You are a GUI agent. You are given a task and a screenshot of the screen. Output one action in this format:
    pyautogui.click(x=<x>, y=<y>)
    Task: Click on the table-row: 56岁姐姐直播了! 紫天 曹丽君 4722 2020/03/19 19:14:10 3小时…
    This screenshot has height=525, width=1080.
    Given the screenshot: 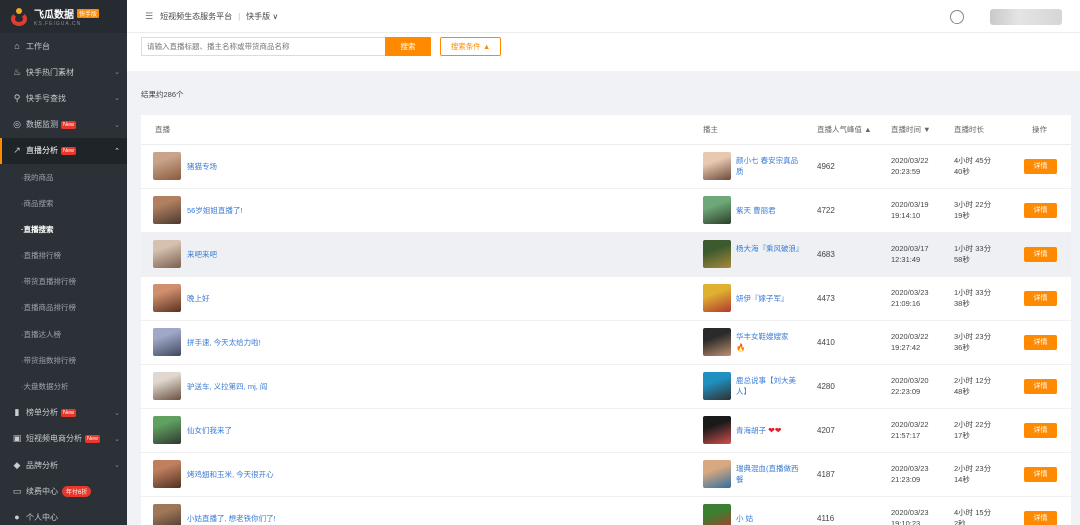 What is the action you would take?
    pyautogui.click(x=606, y=211)
    